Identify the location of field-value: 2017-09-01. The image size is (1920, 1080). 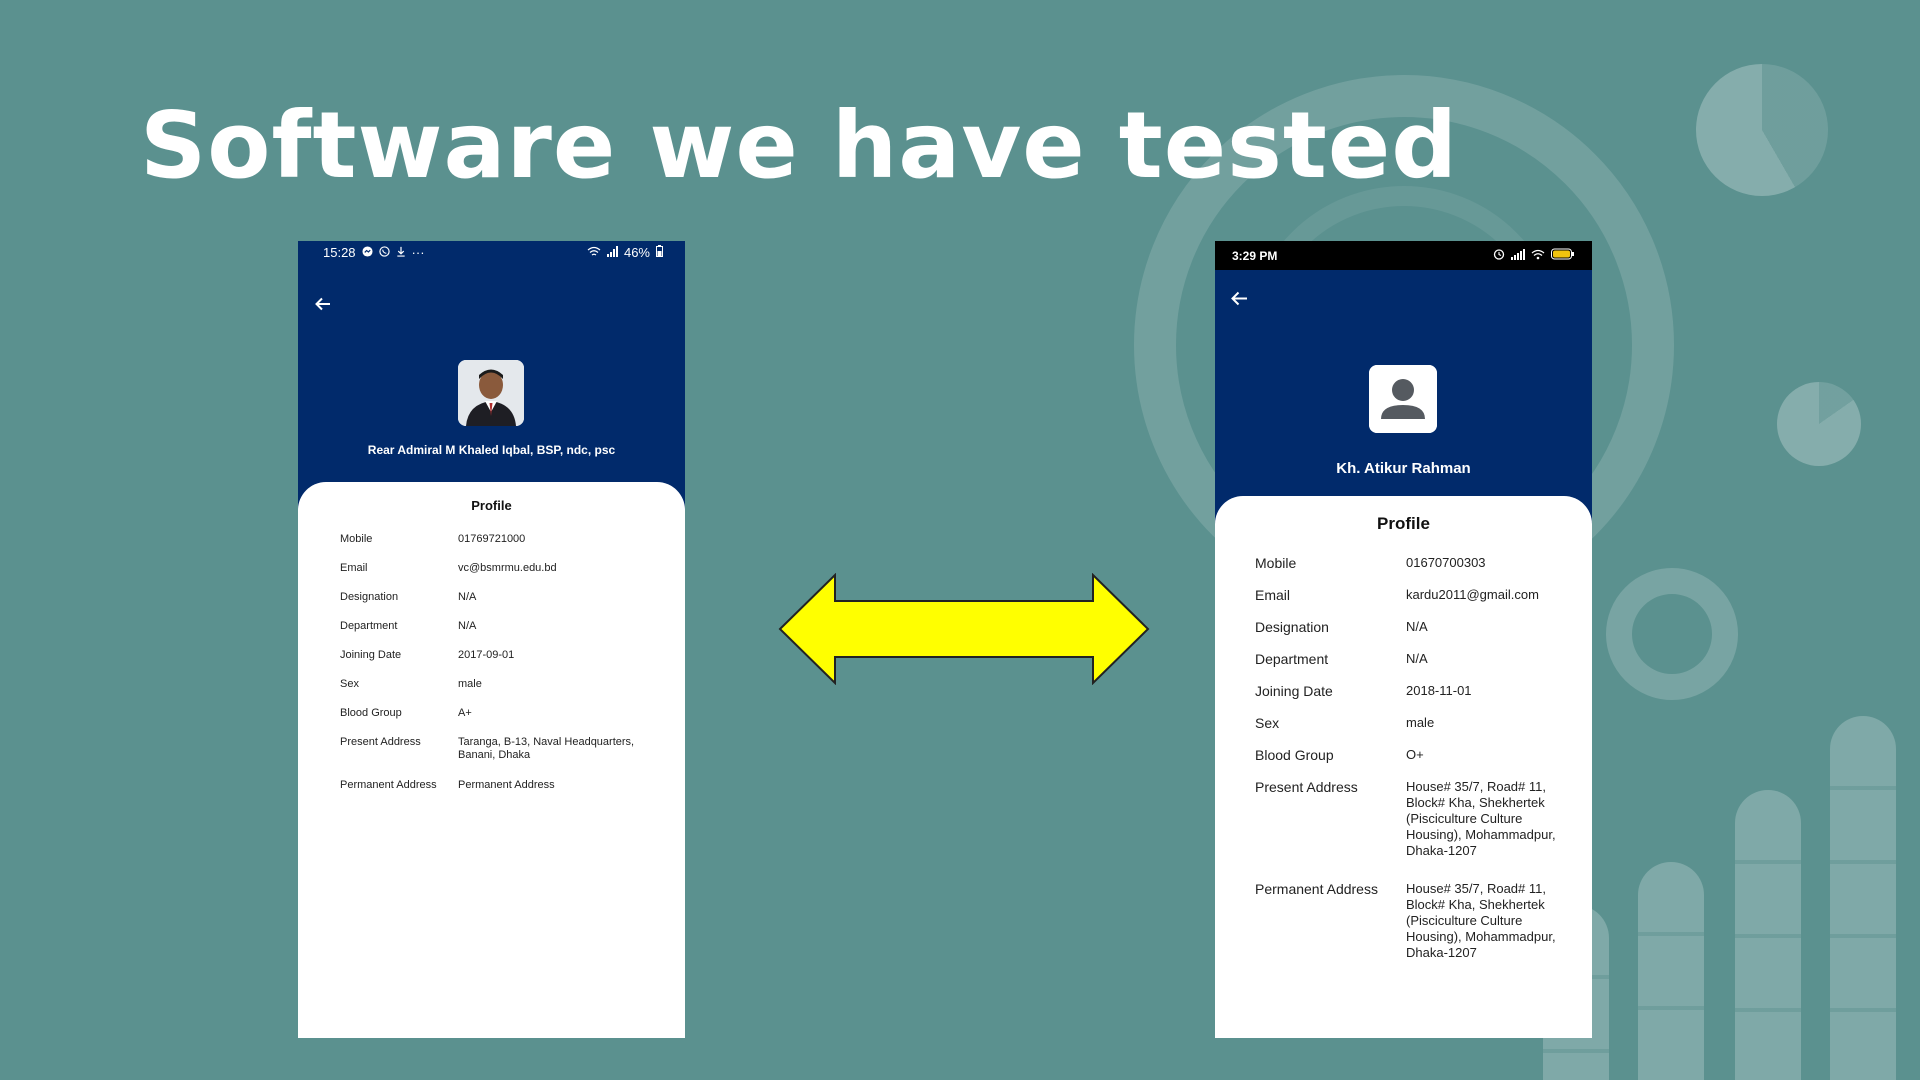
(486, 655).